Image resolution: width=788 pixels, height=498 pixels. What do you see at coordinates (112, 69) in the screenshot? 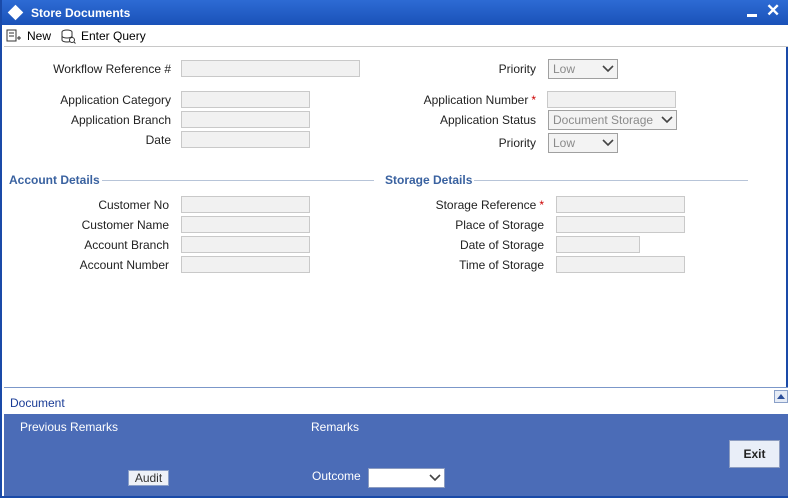
I see `workflow-reference-label: Workflow Reference #` at bounding box center [112, 69].